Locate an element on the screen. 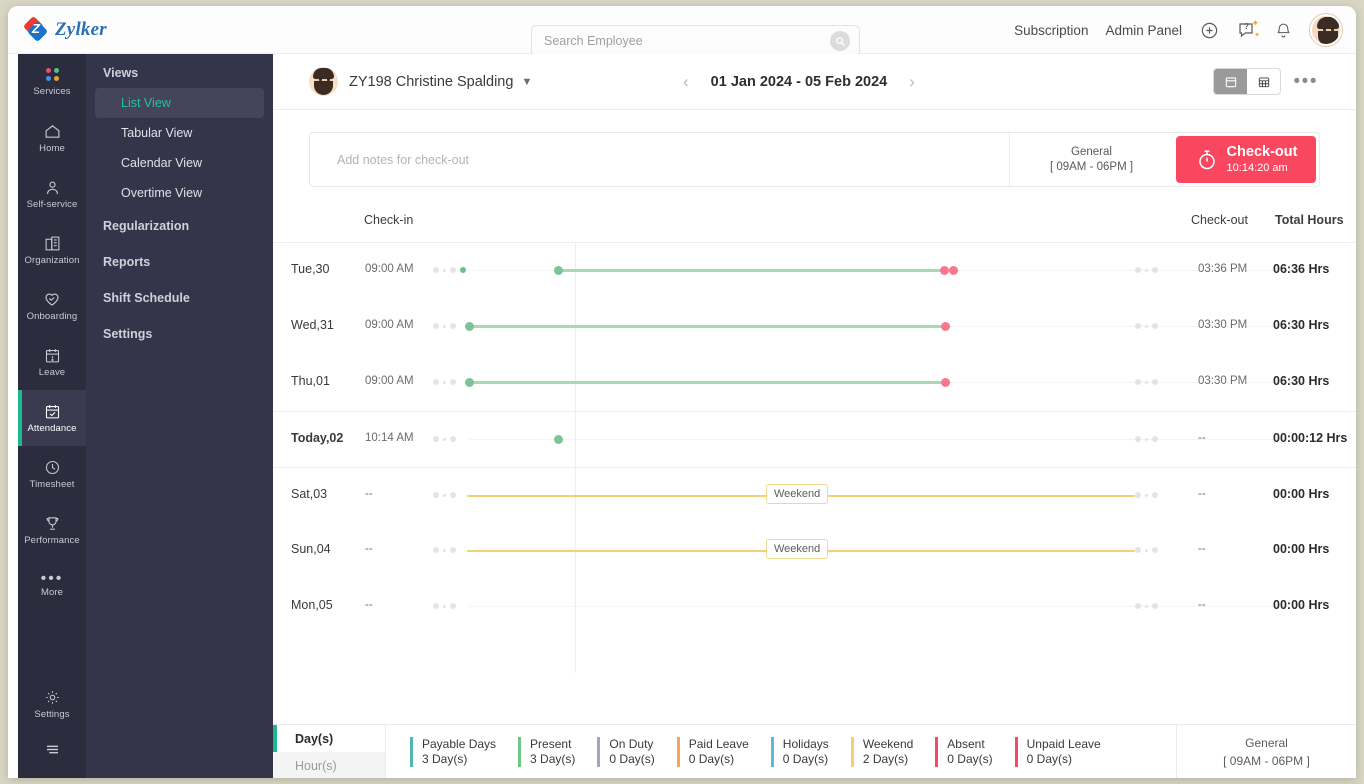 The width and height of the screenshot is (1364, 784). subnav-item-tabular-view: Tabular View is located at coordinates (179, 133).